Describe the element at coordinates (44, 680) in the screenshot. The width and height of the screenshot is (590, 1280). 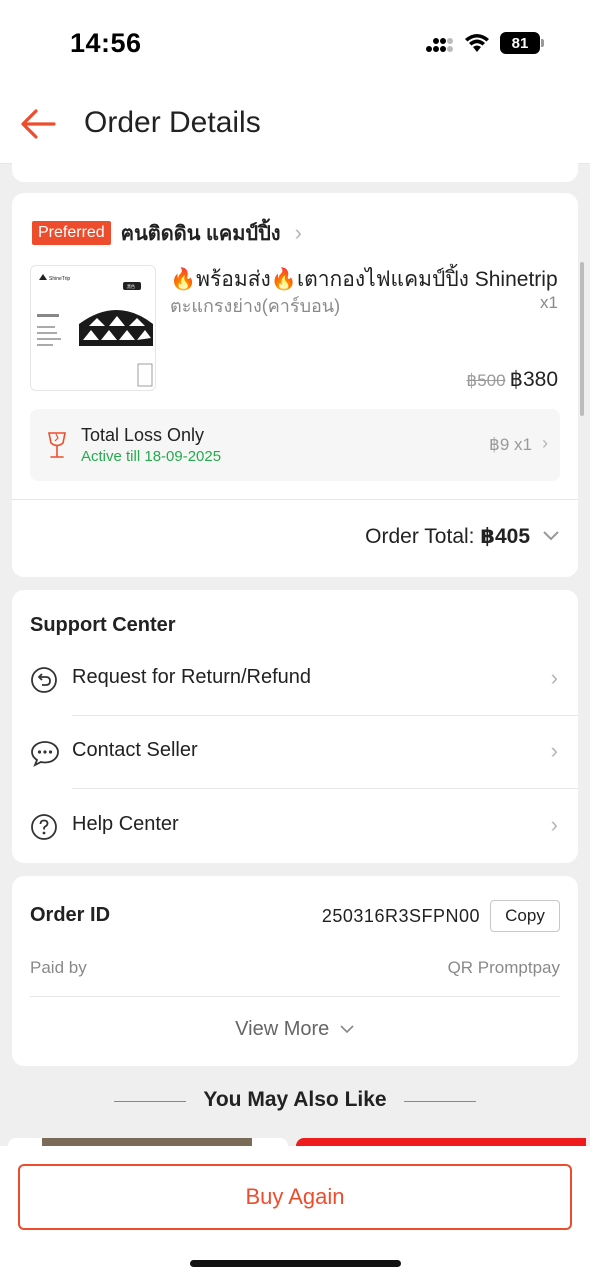
I see `return-icon` at that location.